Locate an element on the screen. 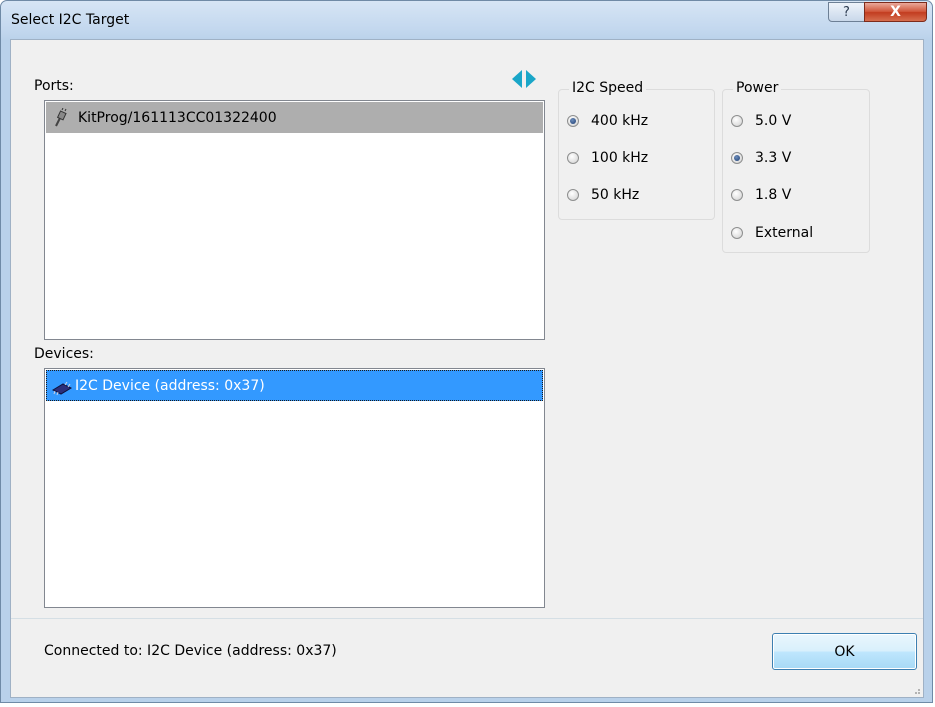 The image size is (935, 707). help-button: ? is located at coordinates (846, 12).